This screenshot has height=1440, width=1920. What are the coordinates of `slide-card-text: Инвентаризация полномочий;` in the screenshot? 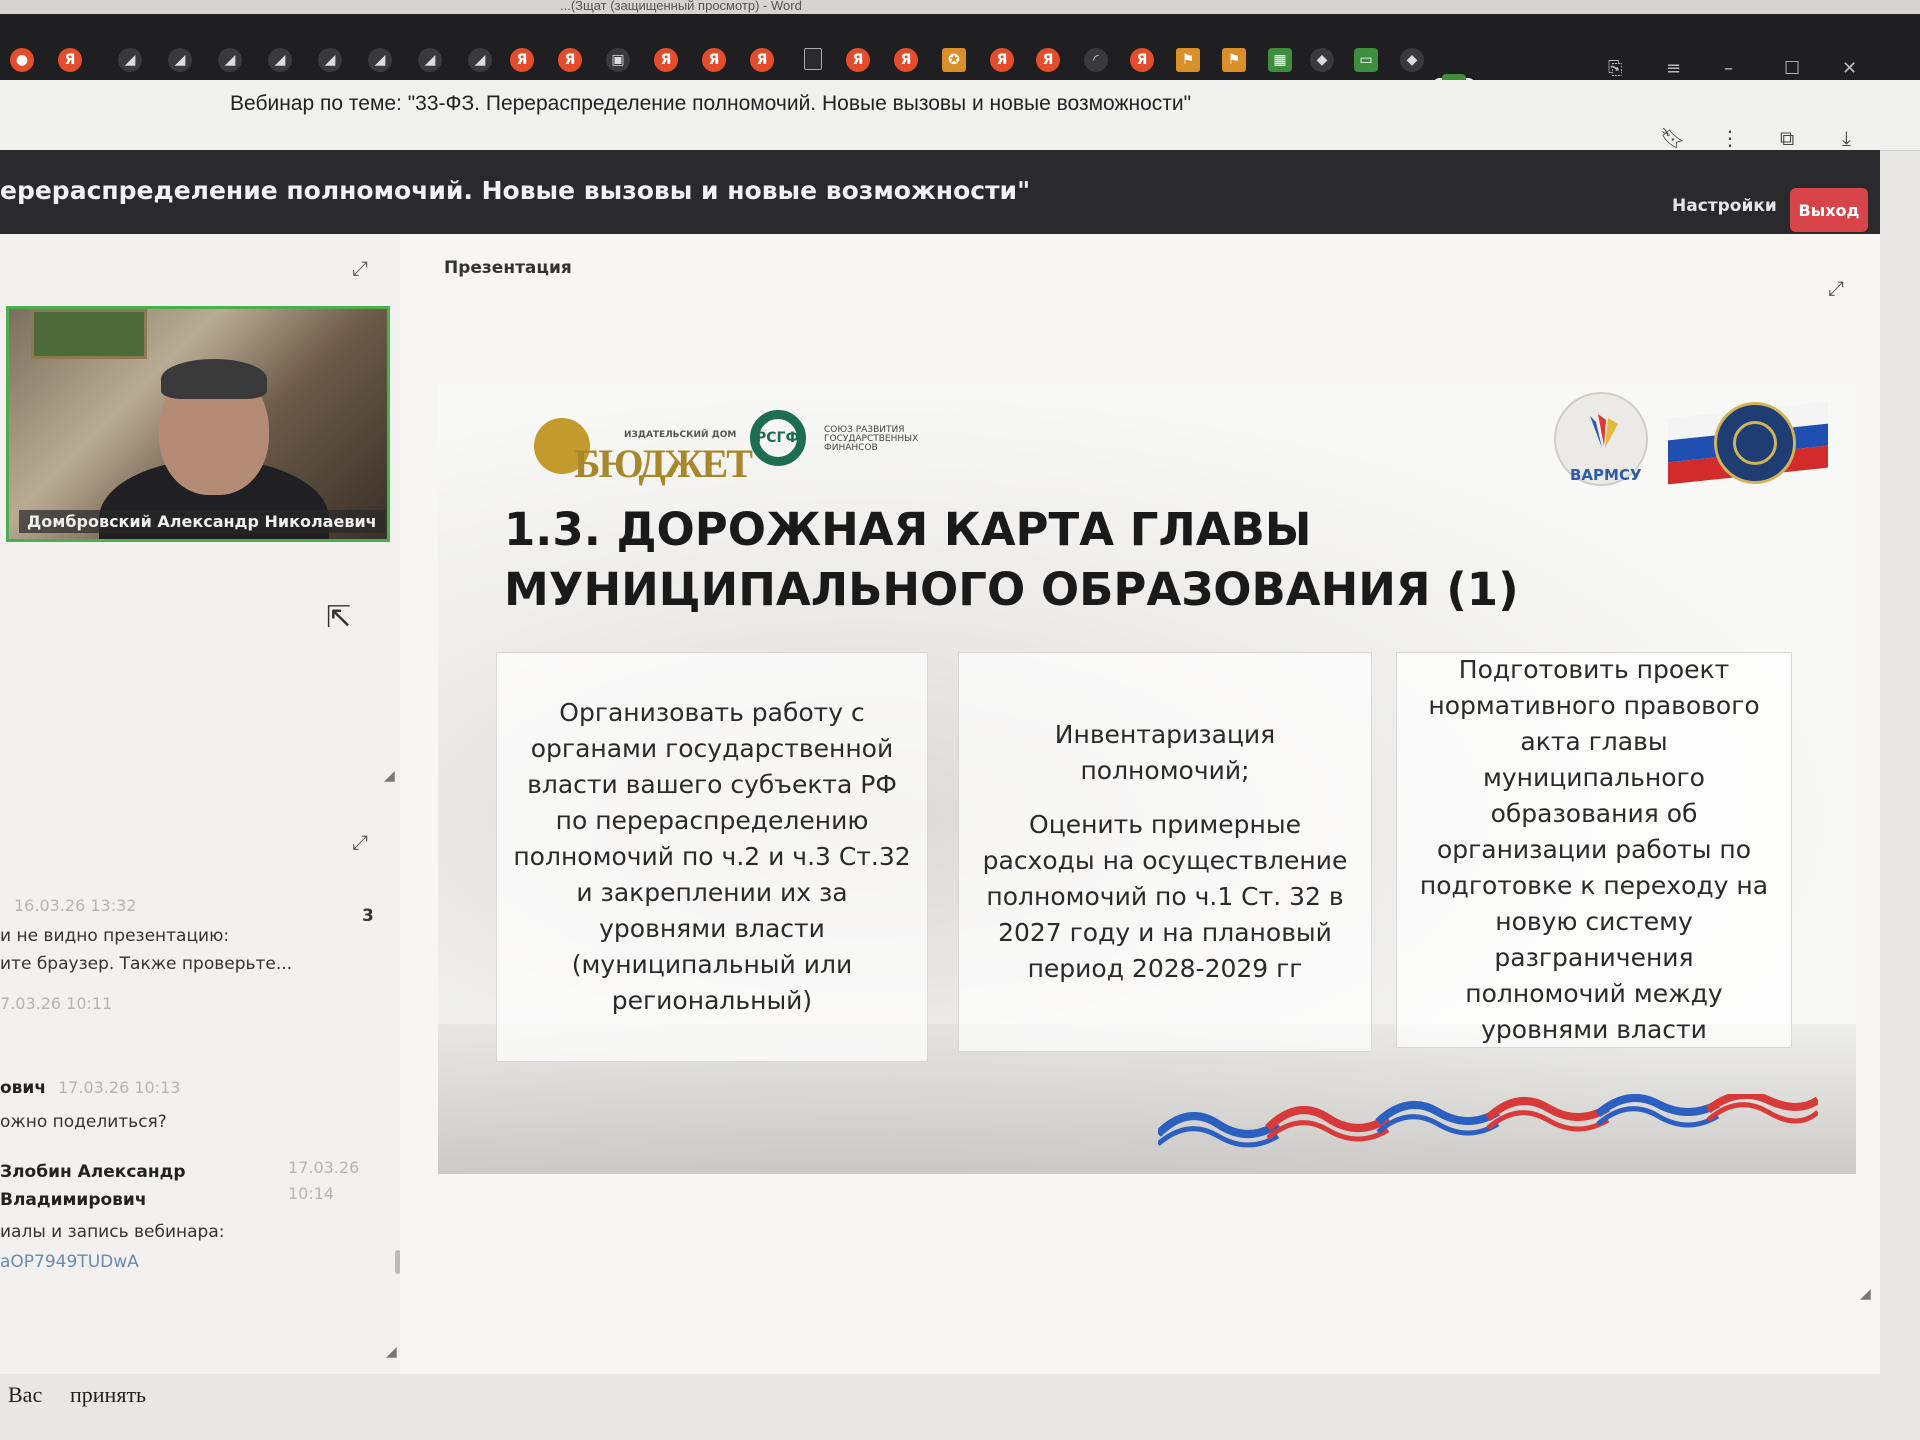 It's located at (1165, 752).